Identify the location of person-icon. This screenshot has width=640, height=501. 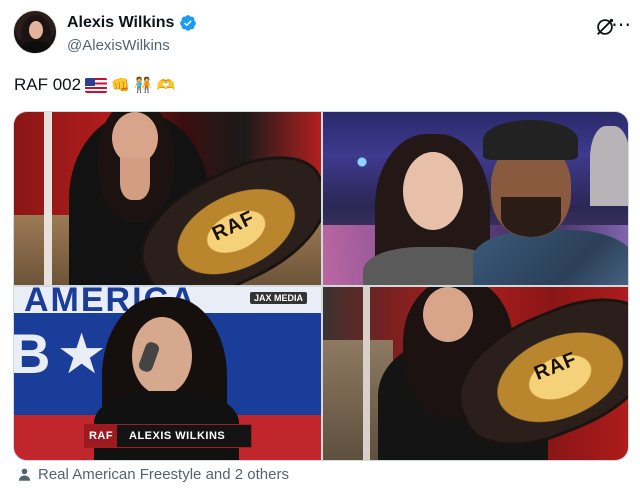
(24, 474).